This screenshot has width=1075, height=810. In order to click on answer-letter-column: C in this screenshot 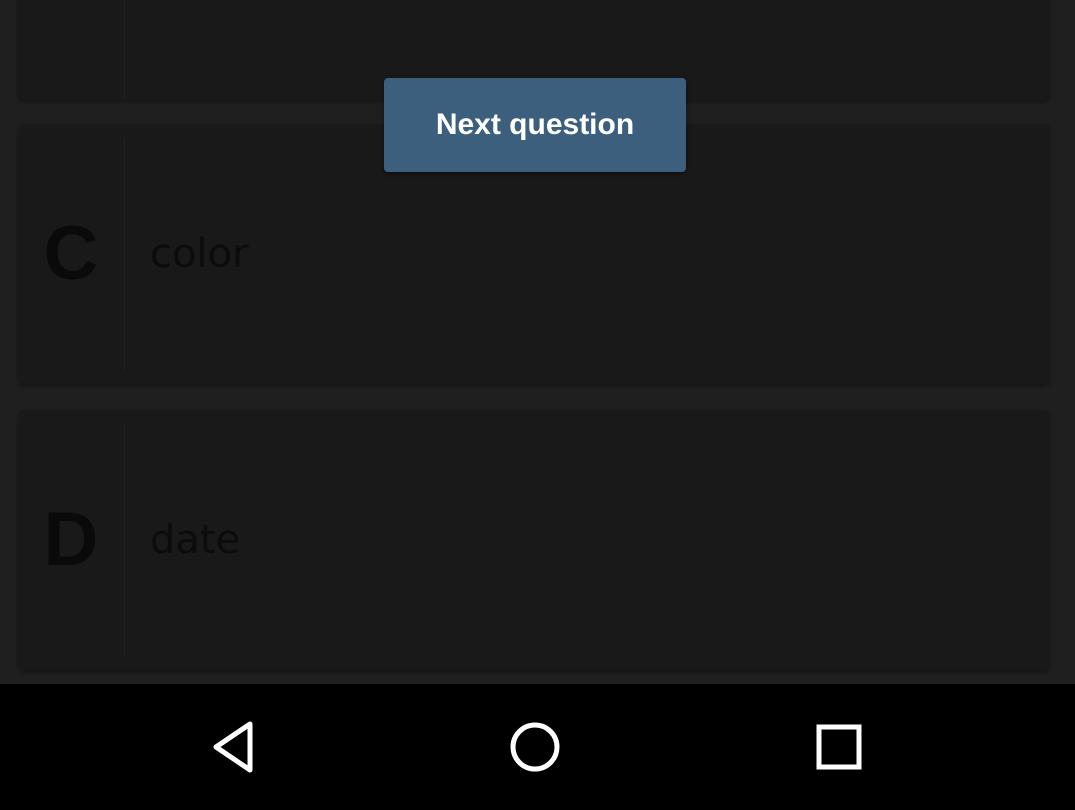, I will do `click(71, 254)`.